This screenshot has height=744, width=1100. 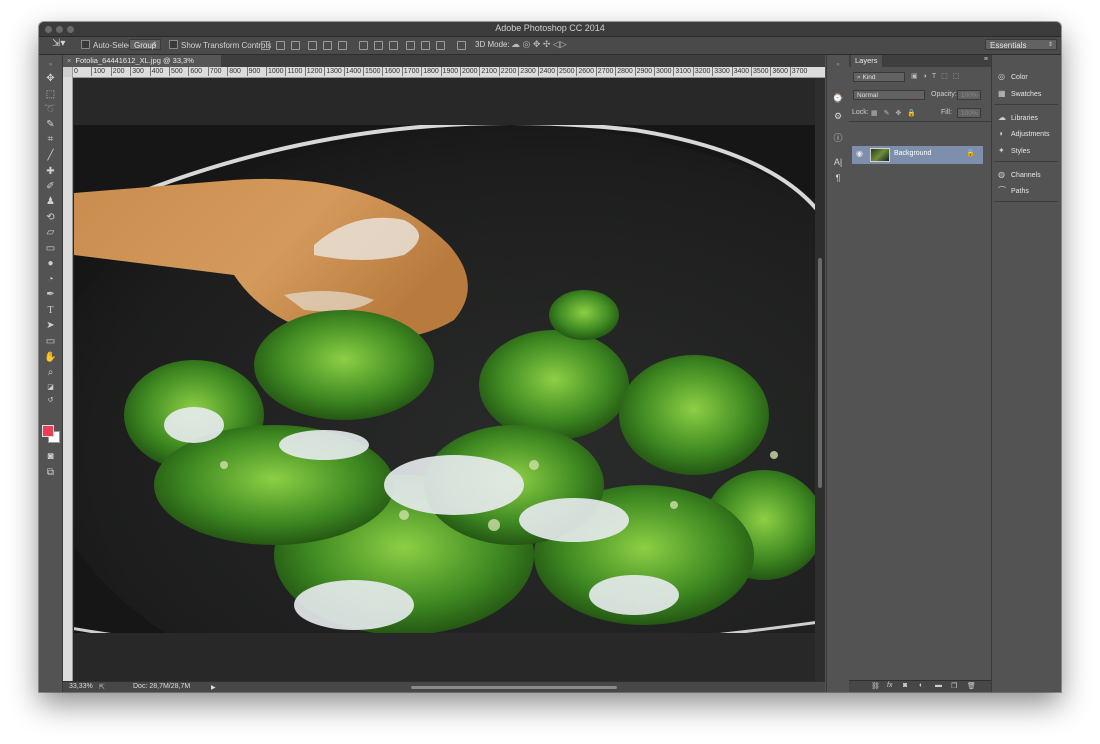 What do you see at coordinates (875, 686) in the screenshot?
I see `link-layers-icon: ⛓` at bounding box center [875, 686].